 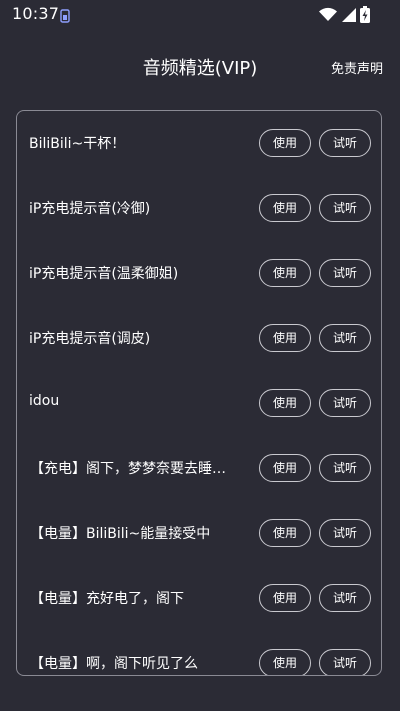 What do you see at coordinates (200, 67) in the screenshot?
I see `header: 音频精选(VIP) 免责声明` at bounding box center [200, 67].